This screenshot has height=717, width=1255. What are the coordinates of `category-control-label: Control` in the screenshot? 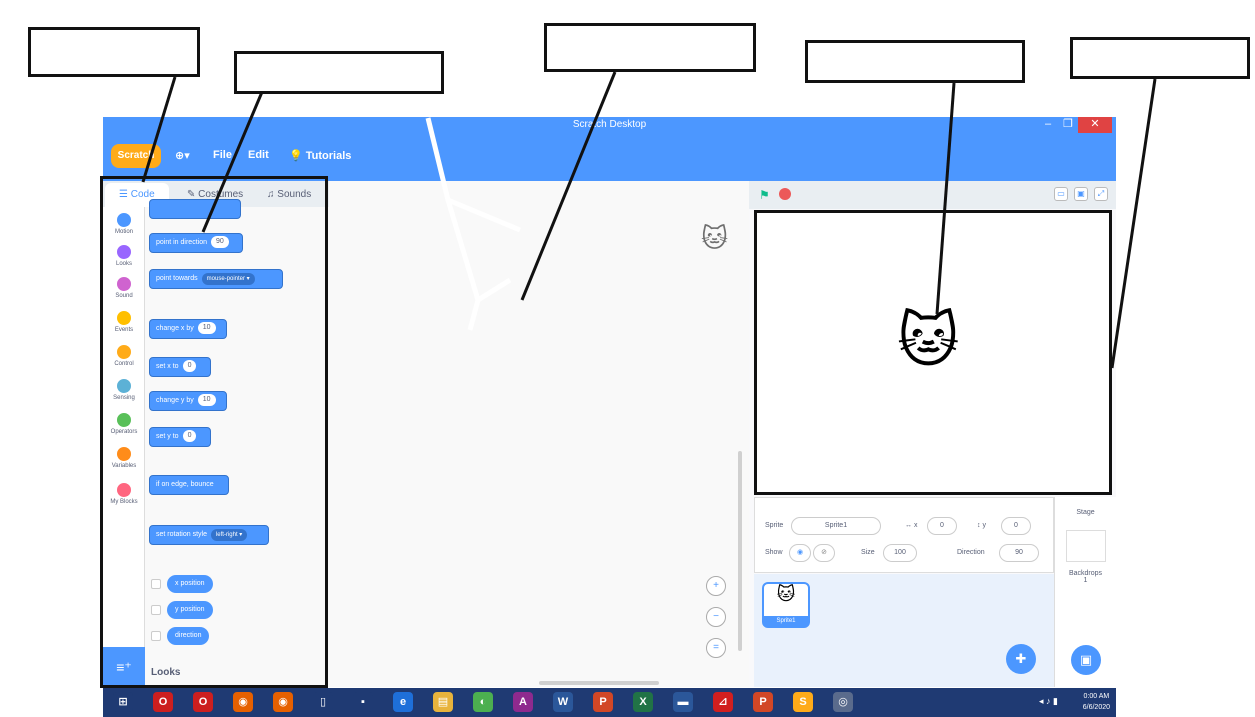 It's located at (124, 364).